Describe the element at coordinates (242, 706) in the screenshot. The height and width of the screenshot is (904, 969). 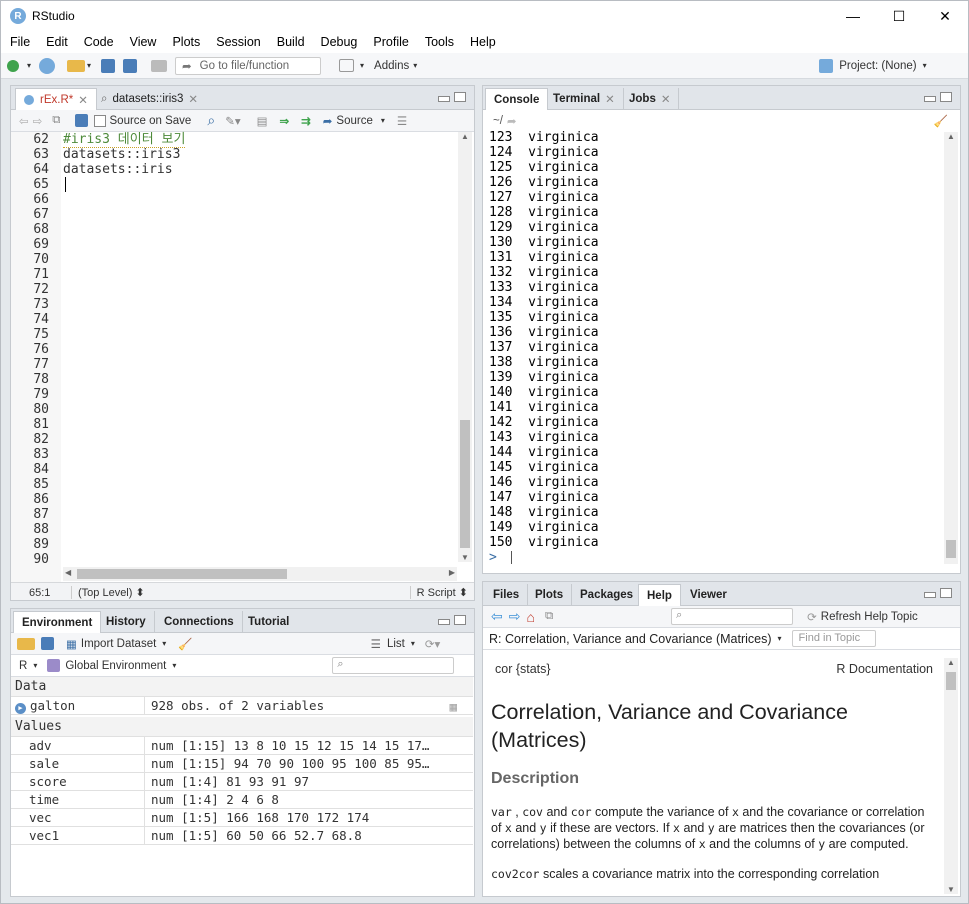
I see `env-row-galton: ▶ galton 928 obs. of 2 variables ▦` at that location.